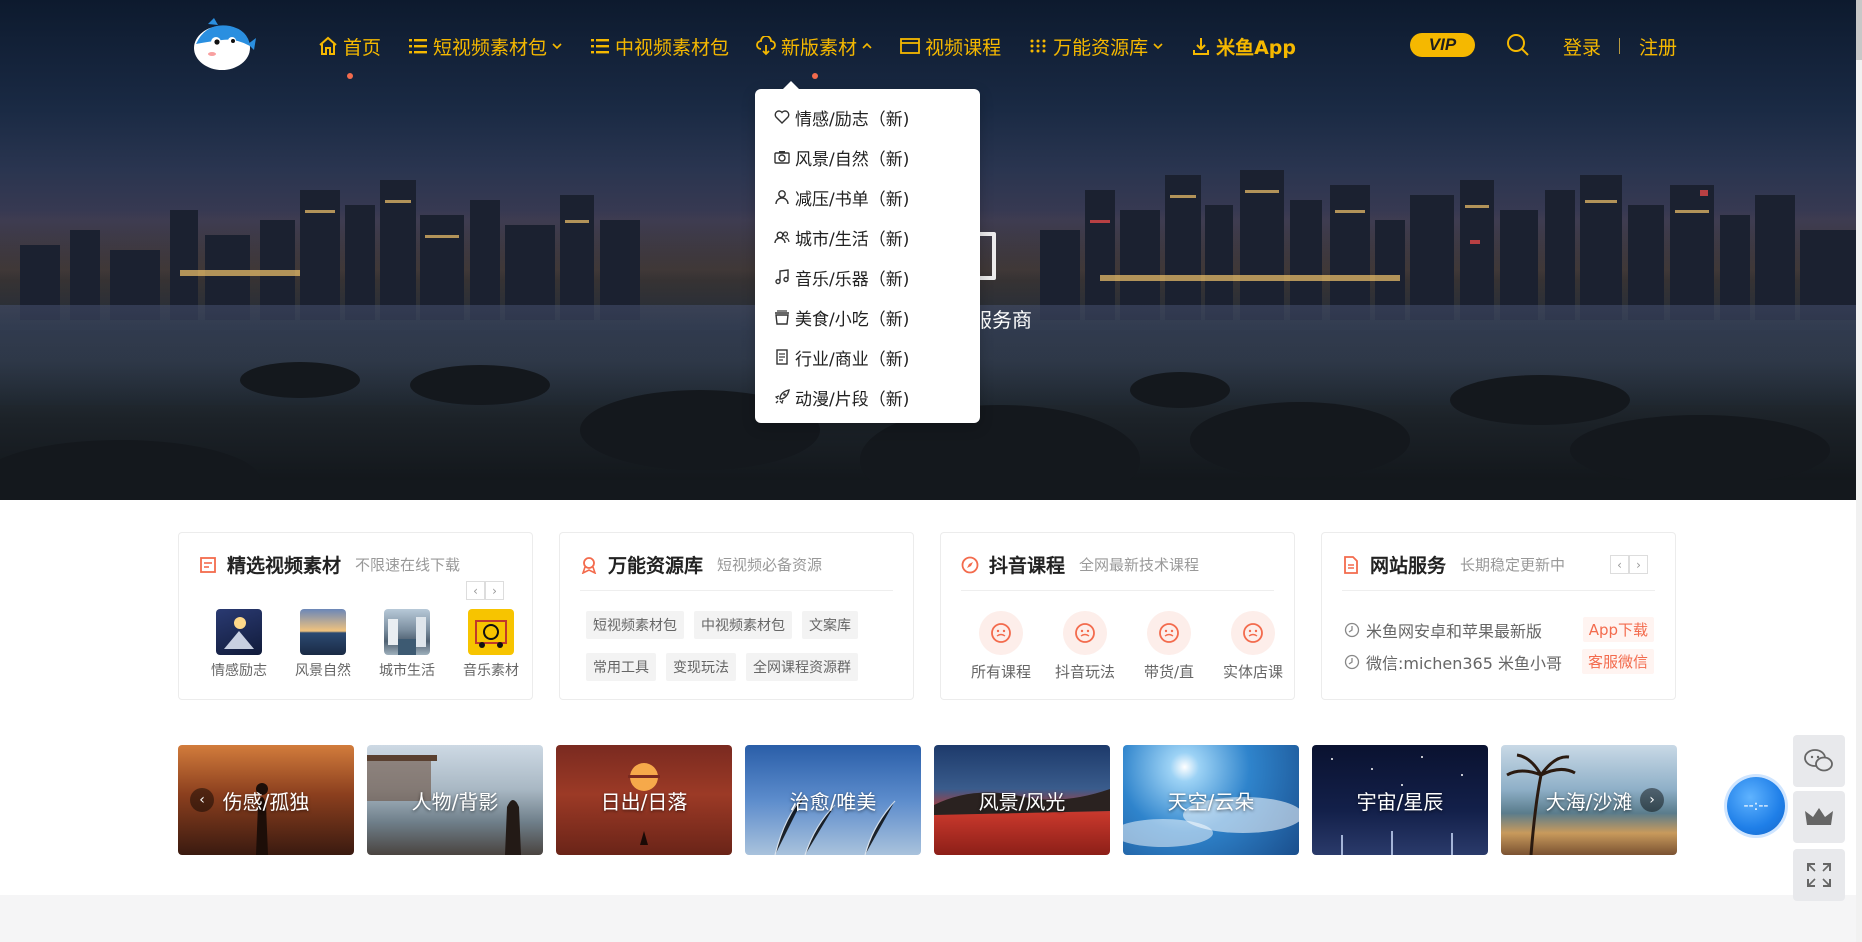  Describe the element at coordinates (852, 119) in the screenshot. I see `dropdown-item-label: 情感/励志（新)` at that location.